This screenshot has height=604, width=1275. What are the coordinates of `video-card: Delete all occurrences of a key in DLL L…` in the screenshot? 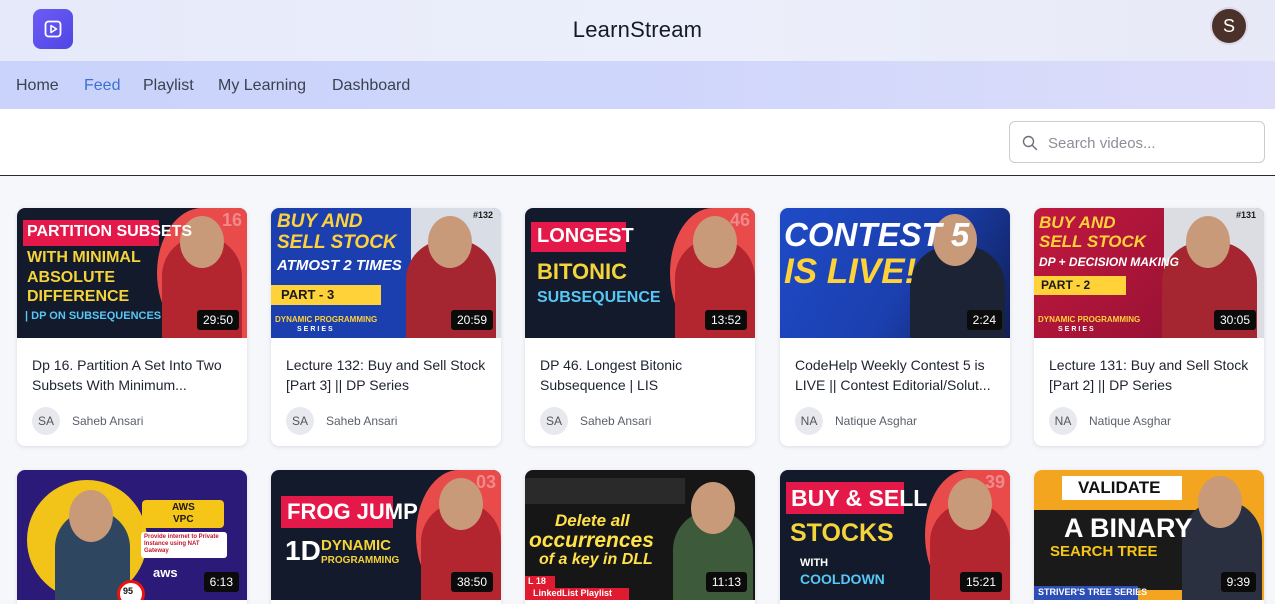 It's located at (640, 537).